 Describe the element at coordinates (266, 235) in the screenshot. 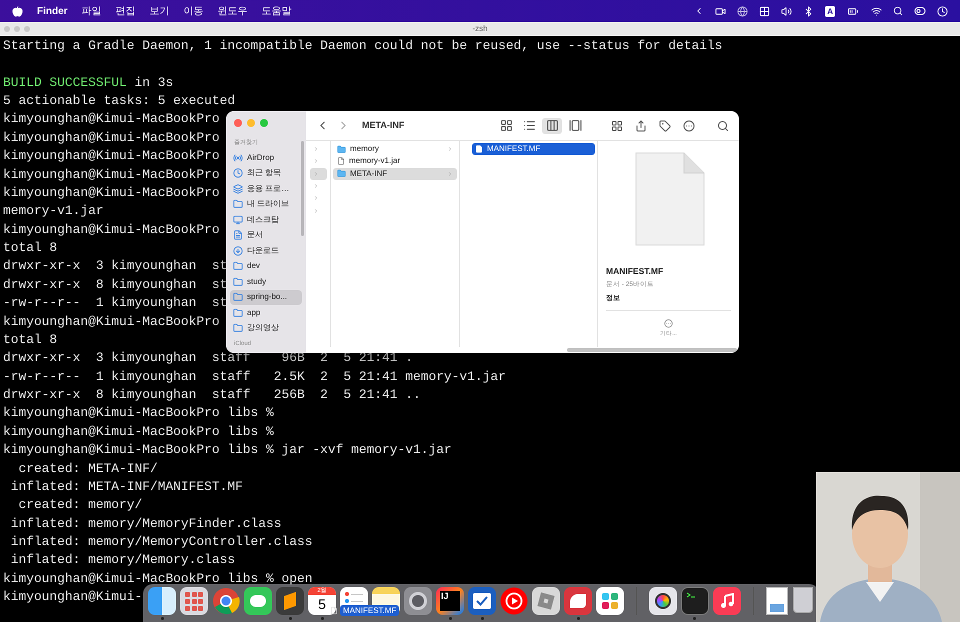

I see `sidebar-item: 문서` at that location.